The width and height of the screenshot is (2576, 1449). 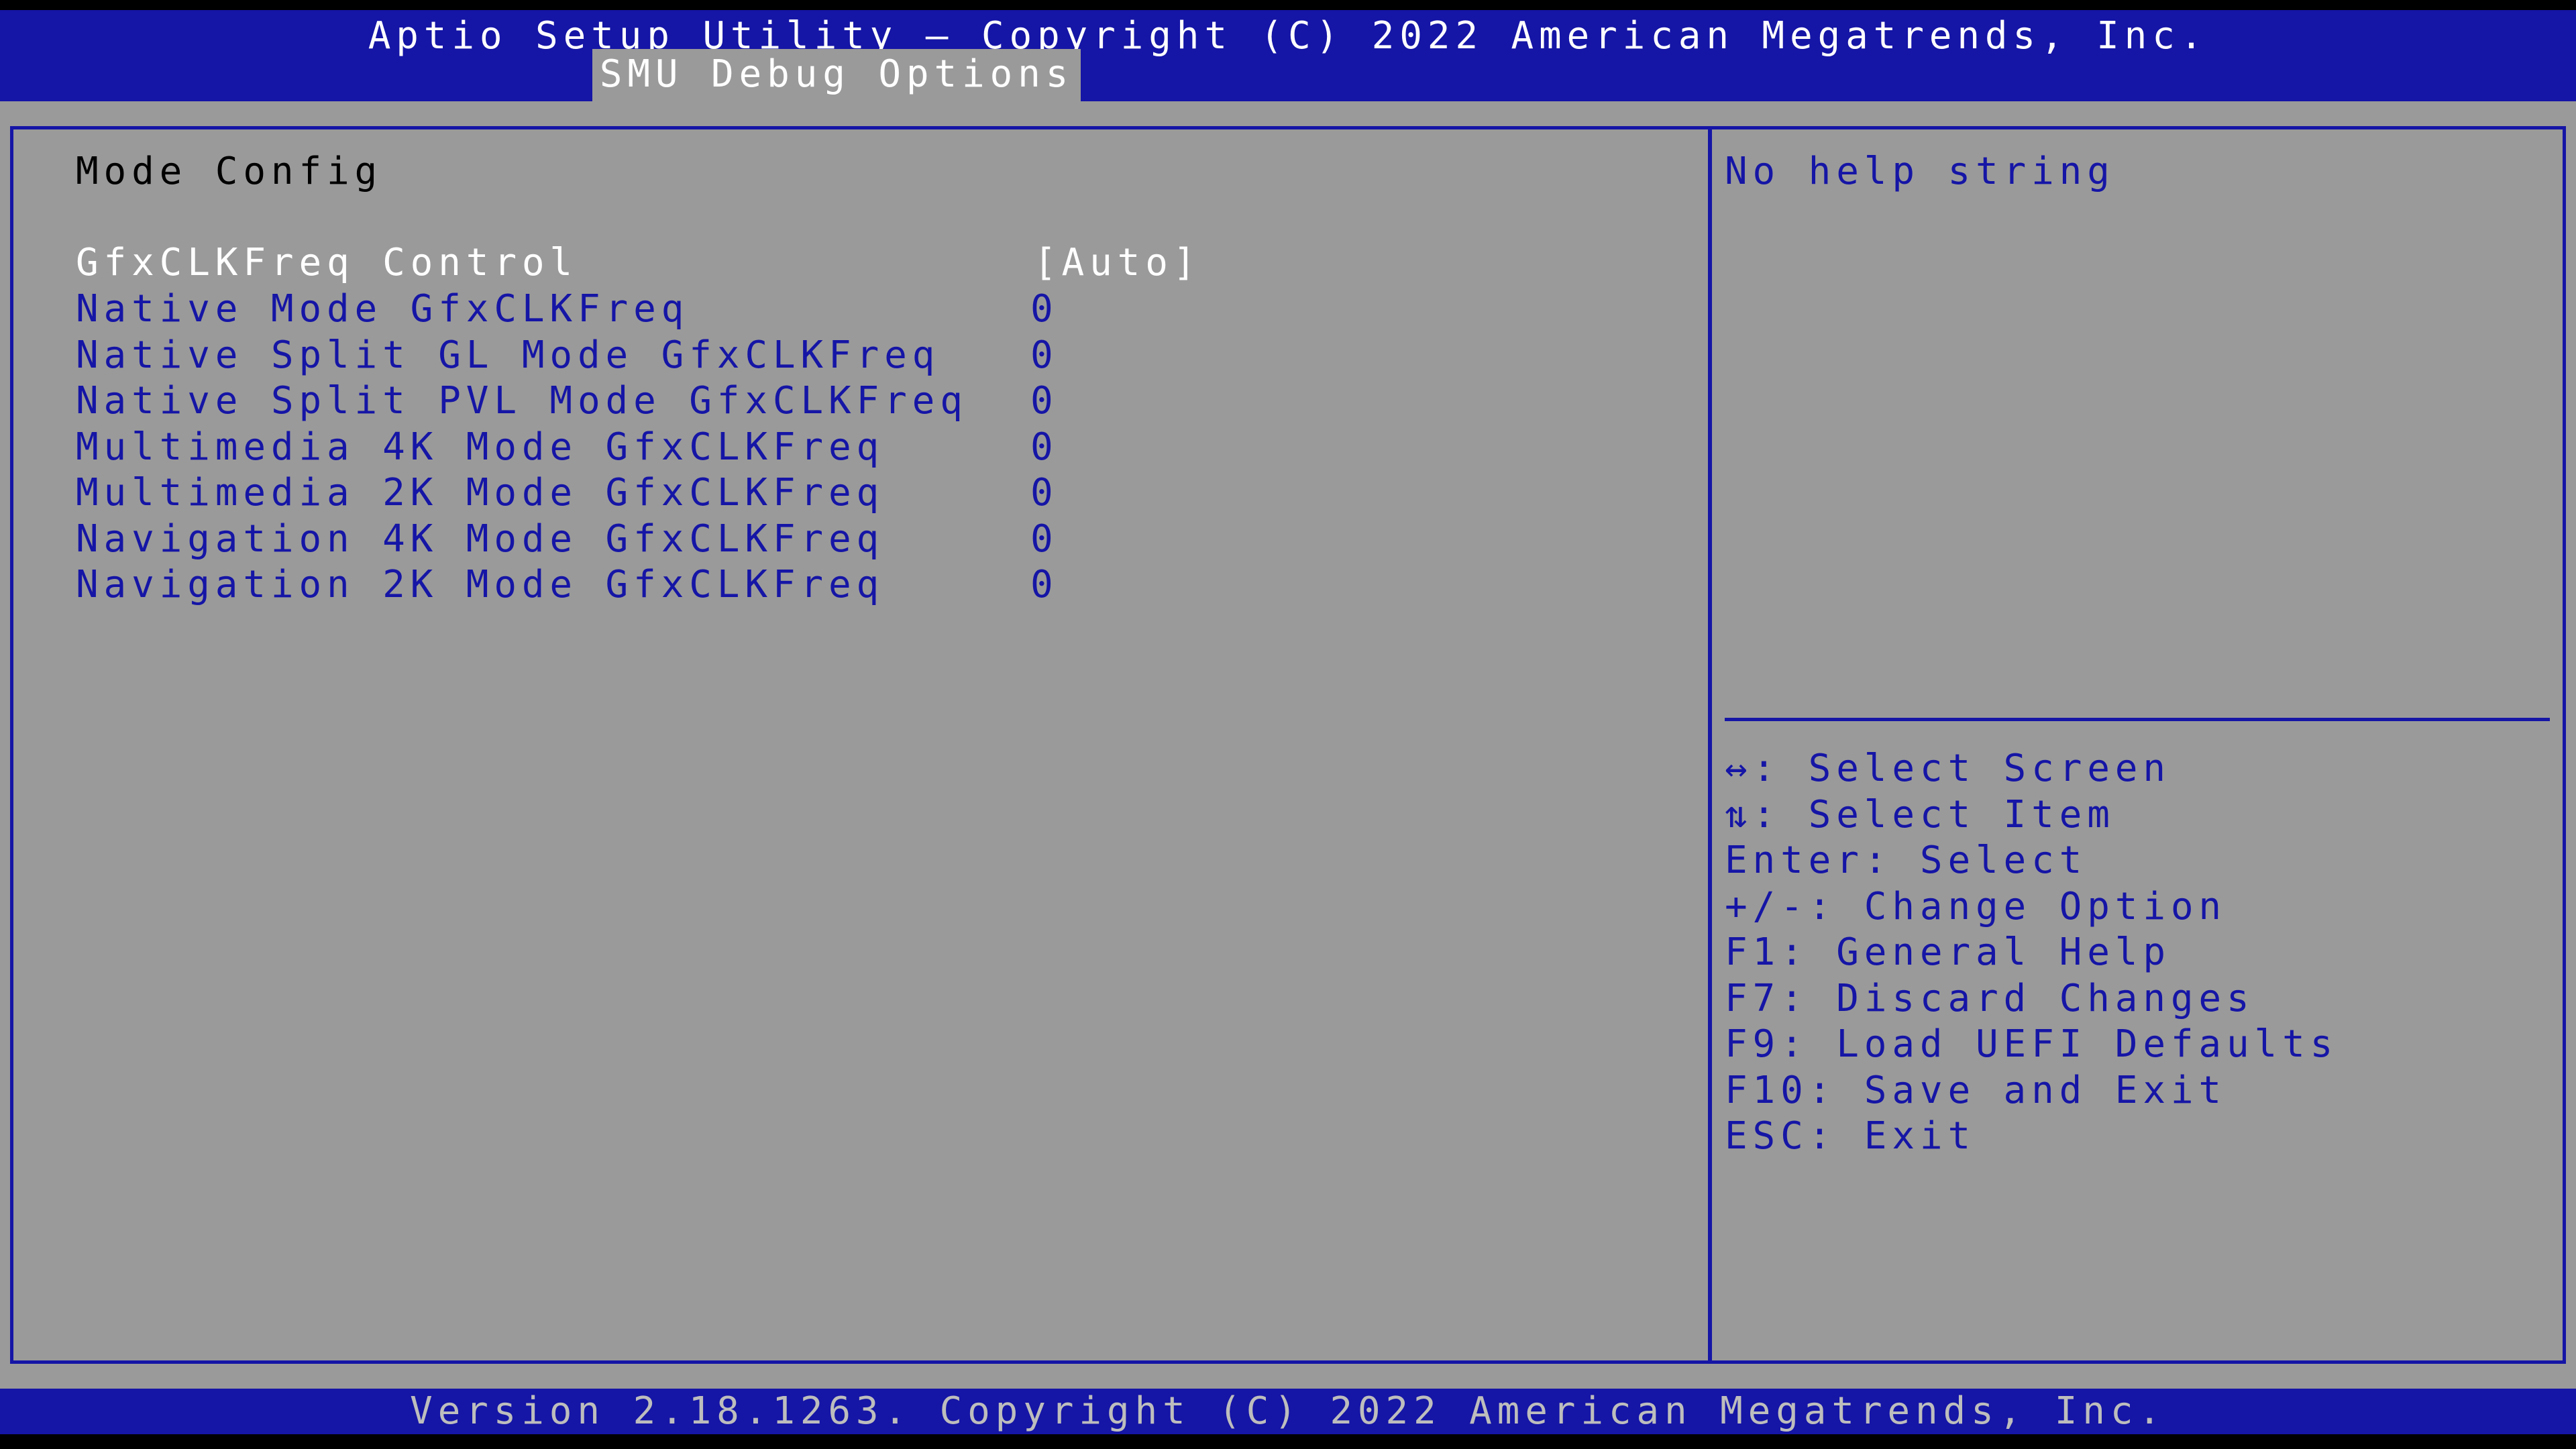 I want to click on key-hint-change-option: +/-: Change Option, so click(x=1975, y=906).